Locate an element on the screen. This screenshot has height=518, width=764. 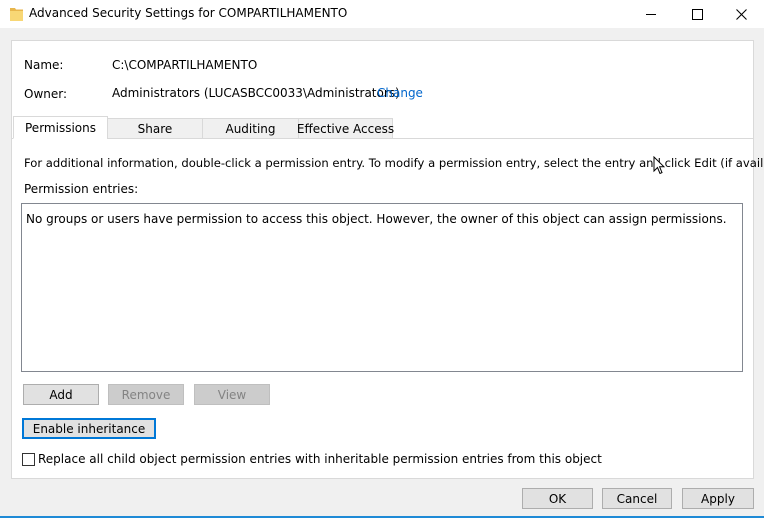
close-icon is located at coordinates (741, 14).